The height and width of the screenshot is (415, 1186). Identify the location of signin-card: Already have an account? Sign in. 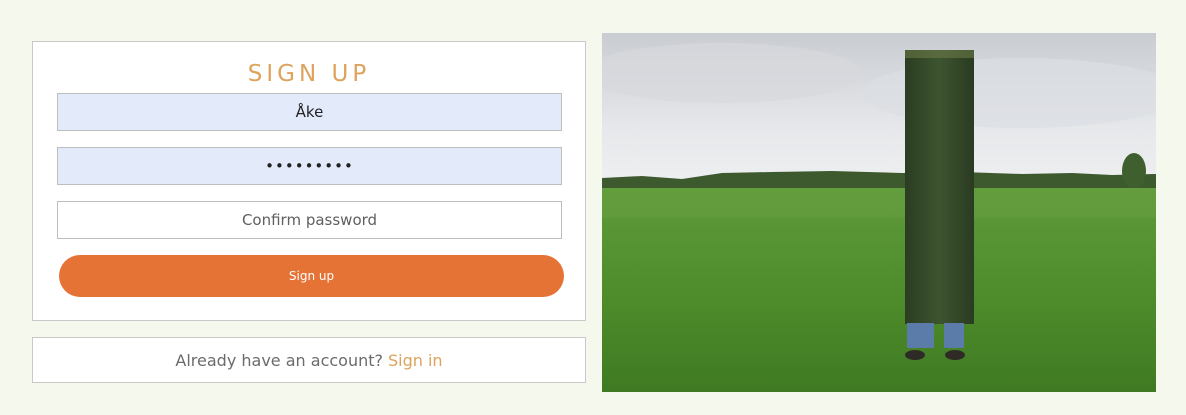
(309, 360).